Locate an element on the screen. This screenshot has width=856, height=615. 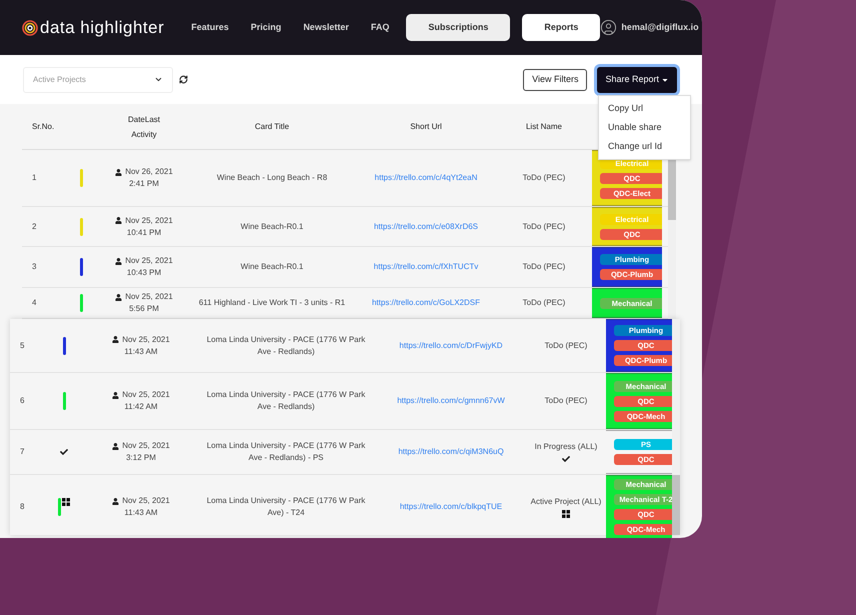
row-number: 2 is located at coordinates (34, 226).